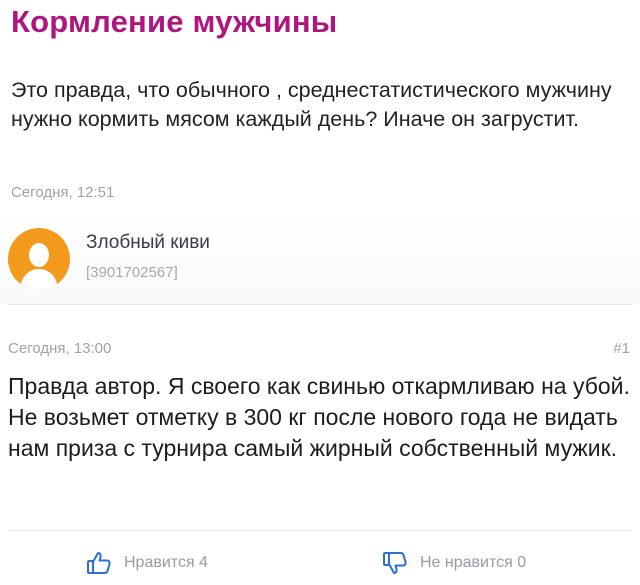 Image resolution: width=640 pixels, height=585 pixels. Describe the element at coordinates (60, 348) in the screenshot. I see `answer-timestamp: Сегодня, 13:00` at that location.